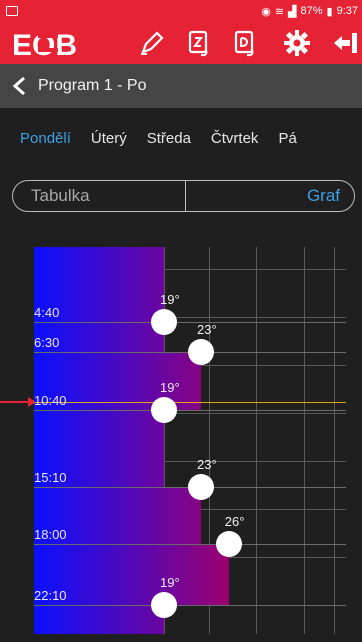 The width and height of the screenshot is (362, 642). What do you see at coordinates (347, 11) in the screenshot?
I see `clock-time: 9:37` at bounding box center [347, 11].